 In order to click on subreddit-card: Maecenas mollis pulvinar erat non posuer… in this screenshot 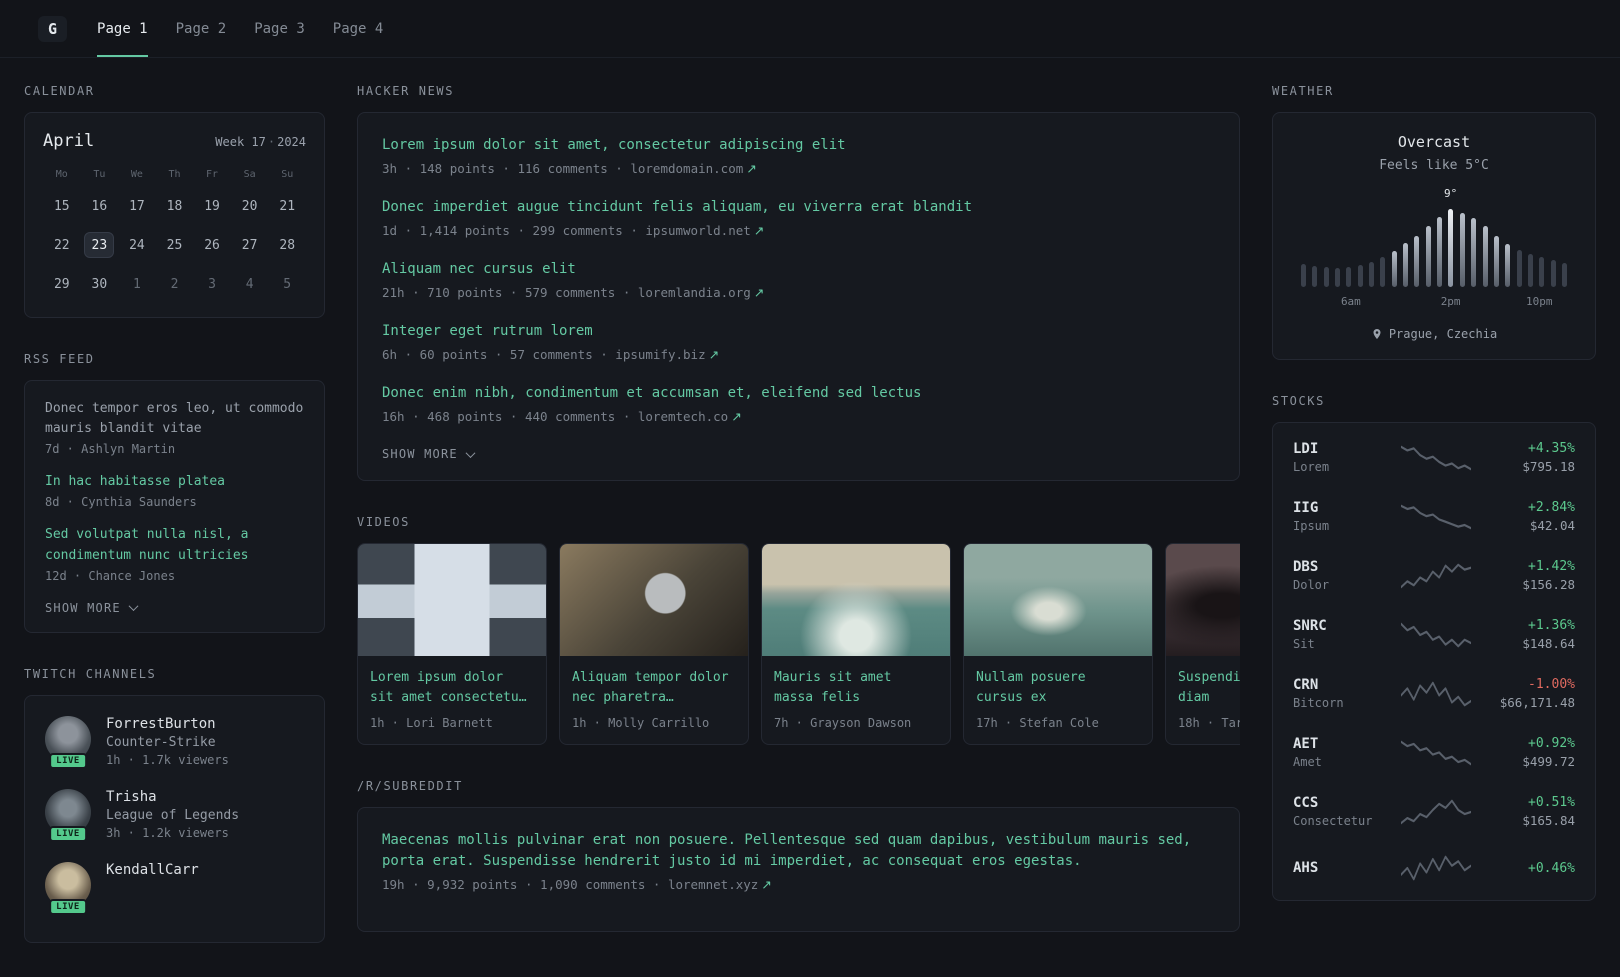, I will do `click(798, 869)`.